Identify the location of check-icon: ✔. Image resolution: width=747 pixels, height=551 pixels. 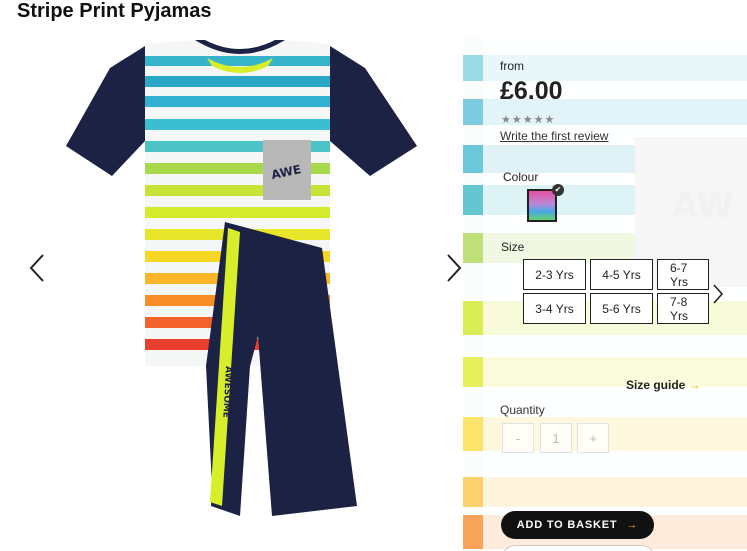
(558, 190).